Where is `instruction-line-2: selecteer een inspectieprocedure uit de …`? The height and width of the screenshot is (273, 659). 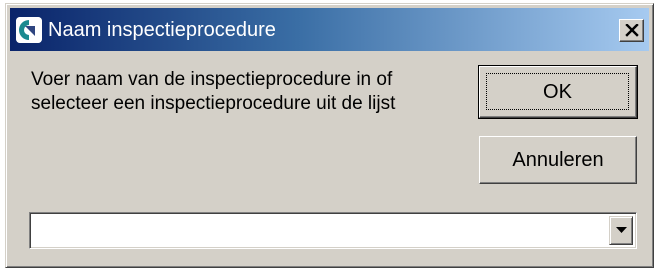
instruction-line-2: selecteer een inspectieprocedure uit de … is located at coordinates (213, 103).